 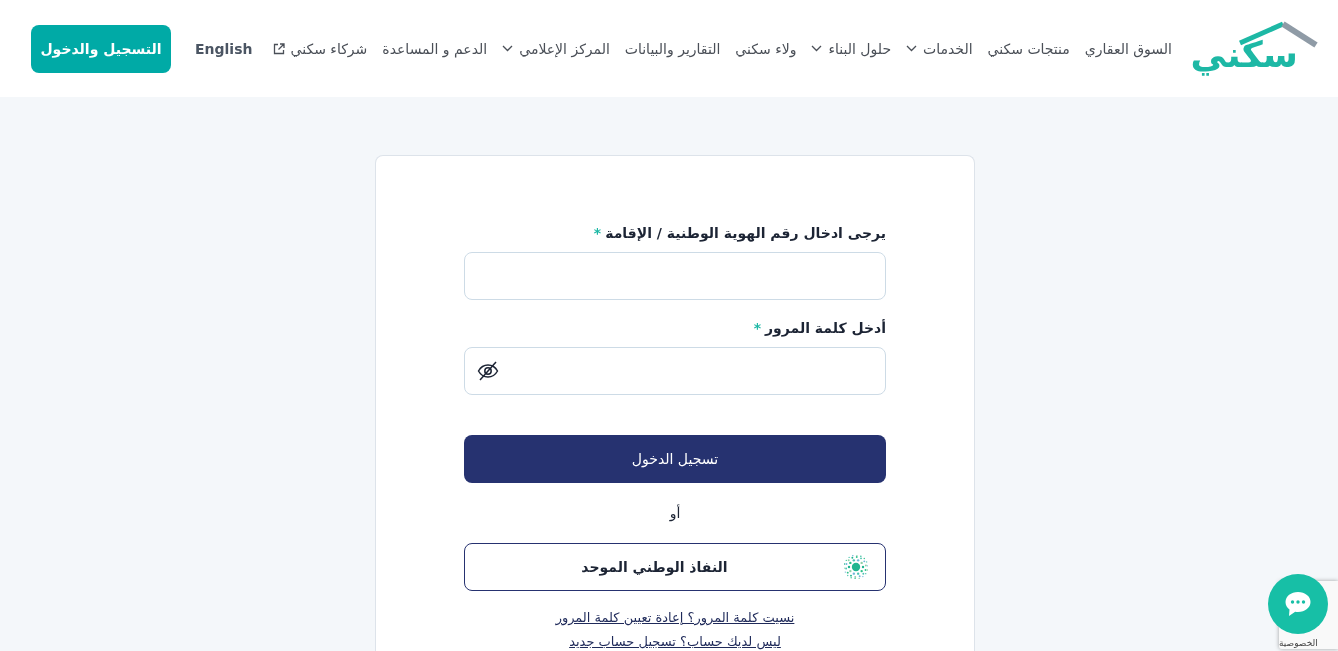 I want to click on speech-bubble-icon, so click(x=1298, y=604).